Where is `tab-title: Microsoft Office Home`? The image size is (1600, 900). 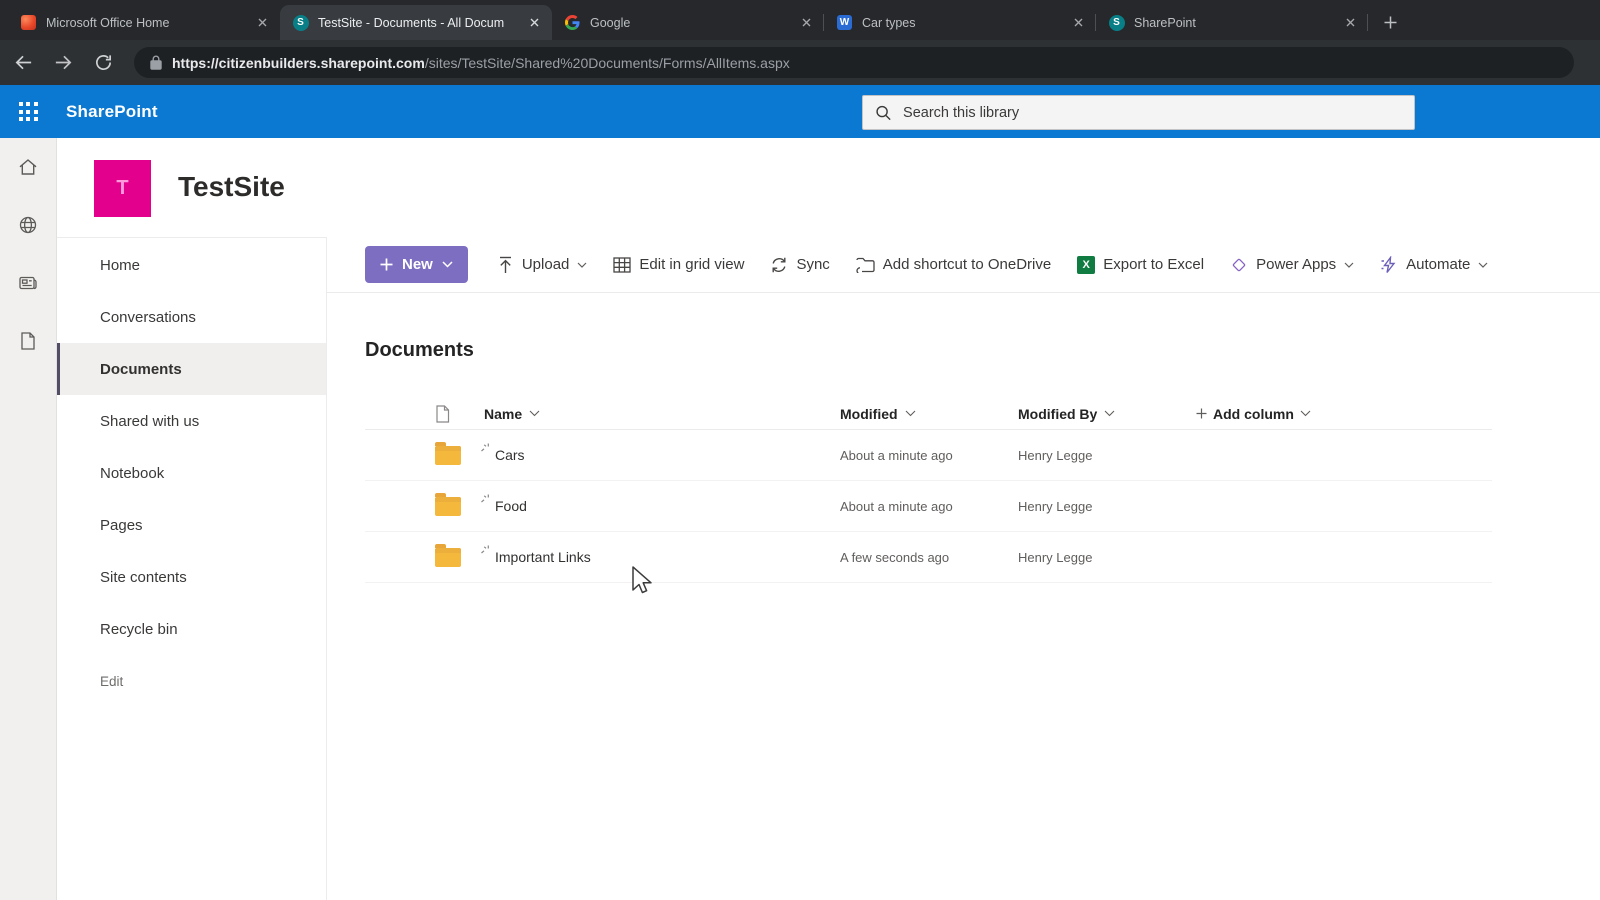 tab-title: Microsoft Office Home is located at coordinates (108, 22).